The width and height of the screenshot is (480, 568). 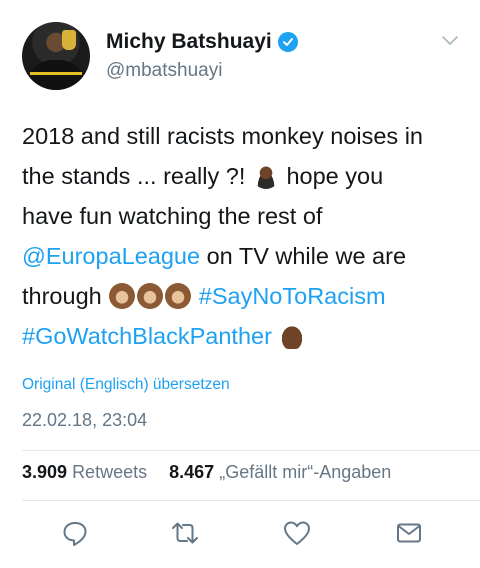 I want to click on tweet-header: Michy Batshuayi @mbatshuayi, so click(x=242, y=57).